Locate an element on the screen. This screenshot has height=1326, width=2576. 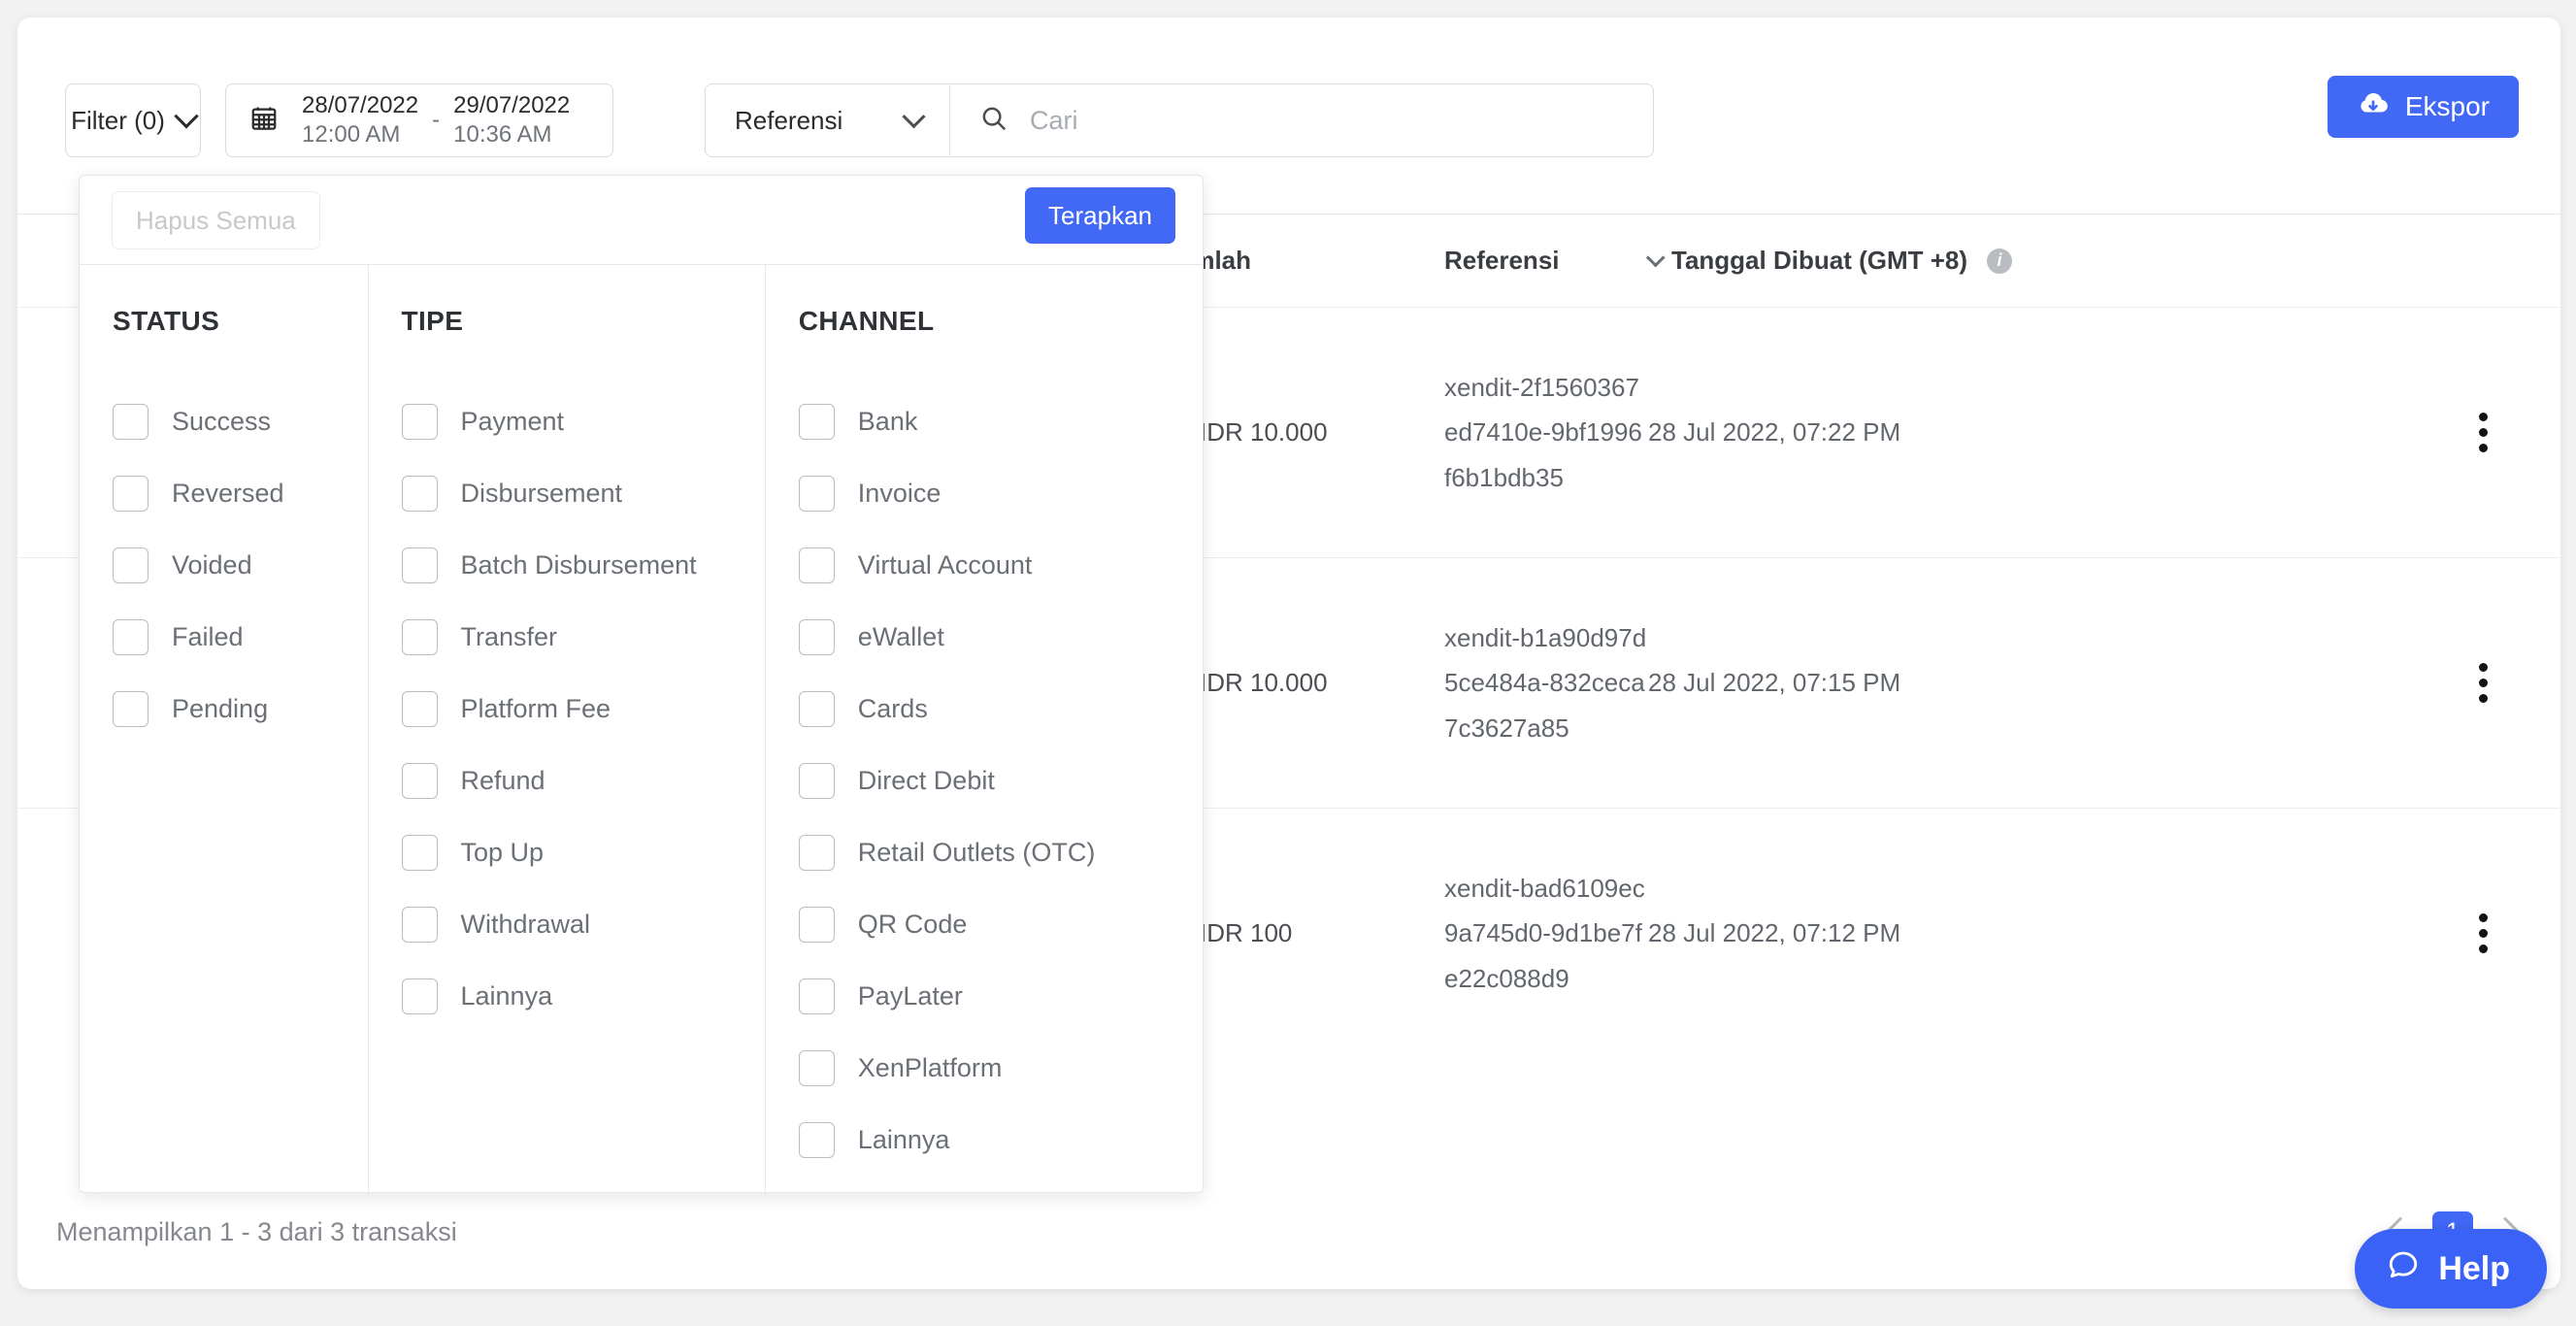
filter-option: Refund is located at coordinates (583, 780).